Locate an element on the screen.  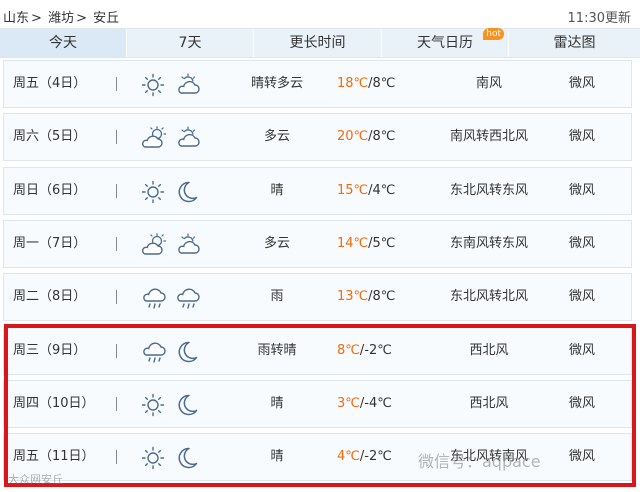
day-label: 周五（4日） is located at coordinates (50, 83).